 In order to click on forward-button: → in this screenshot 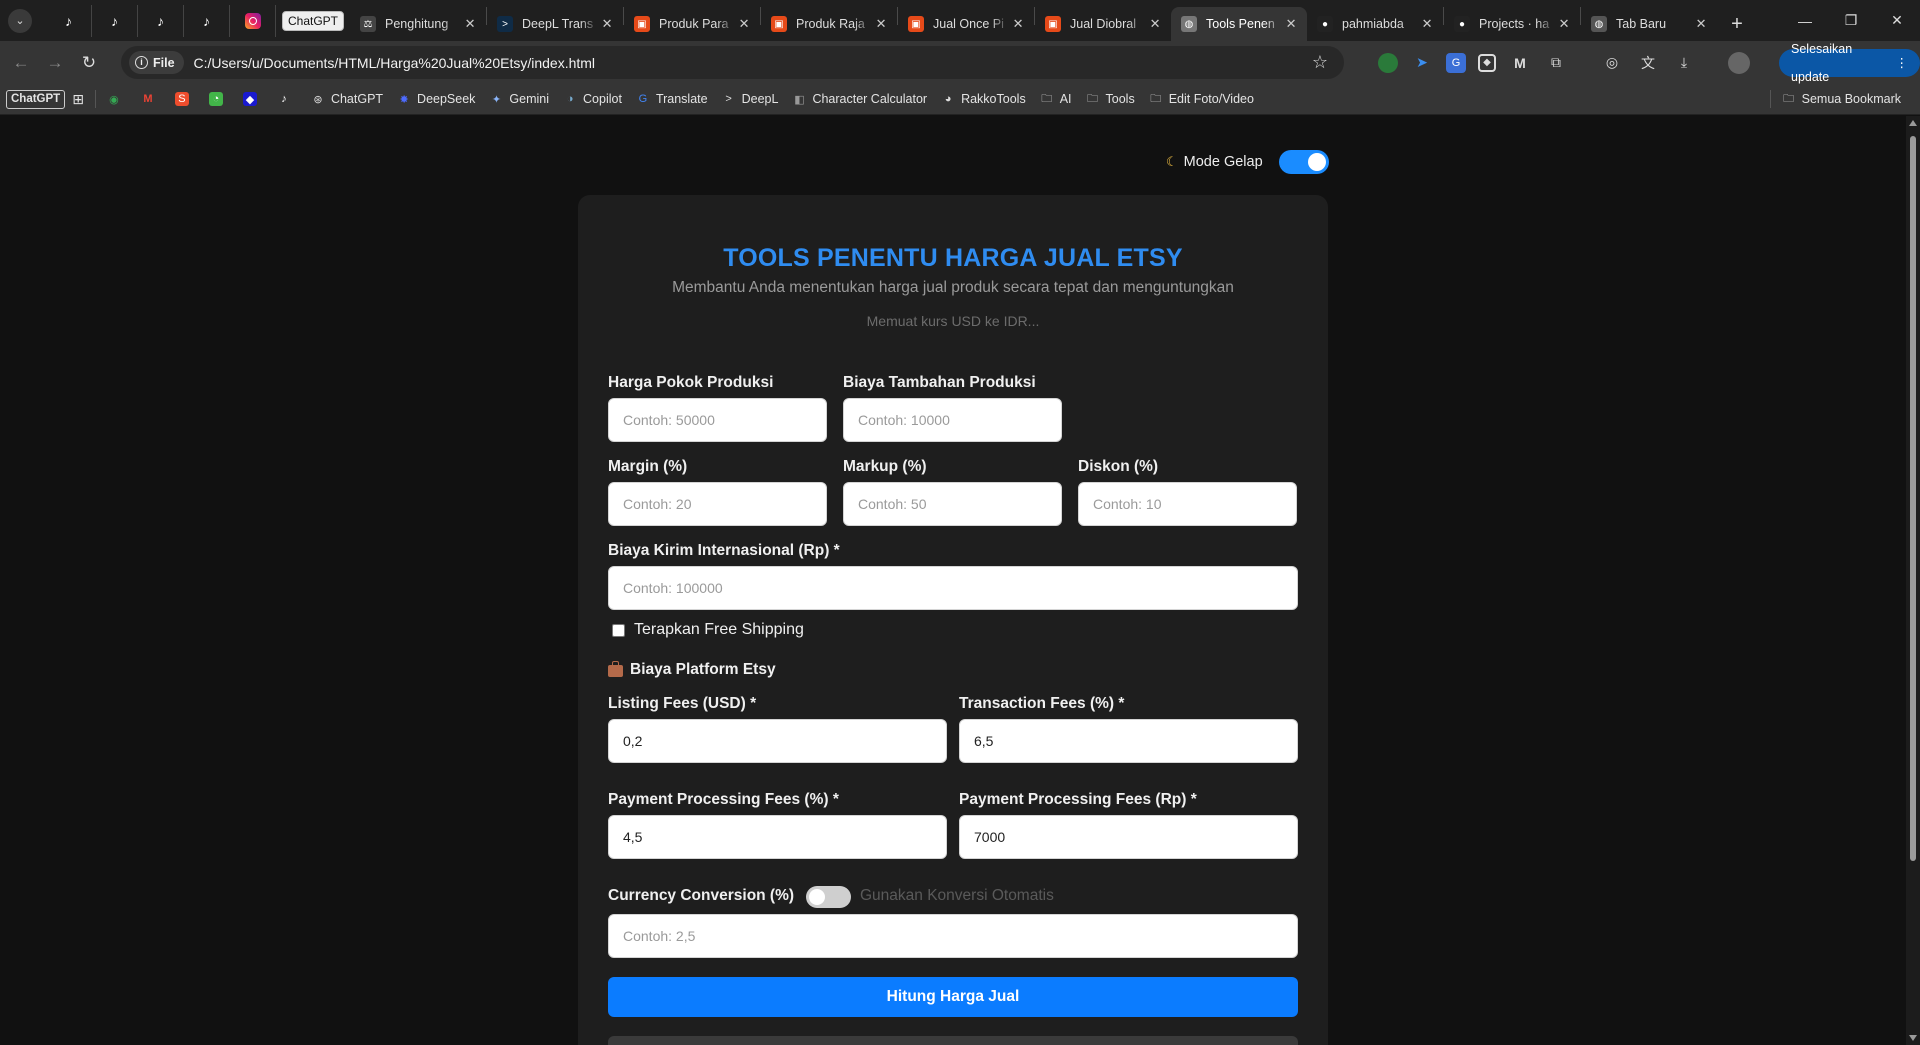, I will do `click(55, 63)`.